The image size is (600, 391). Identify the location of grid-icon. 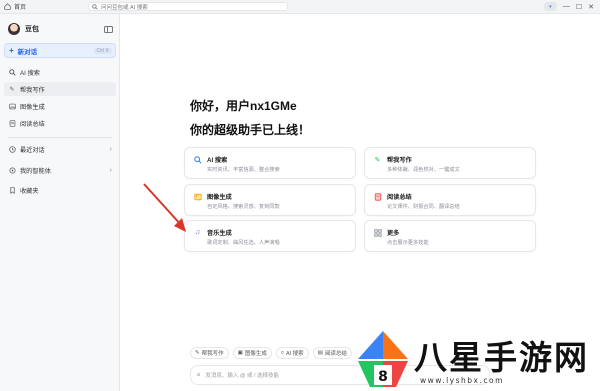
(377, 232).